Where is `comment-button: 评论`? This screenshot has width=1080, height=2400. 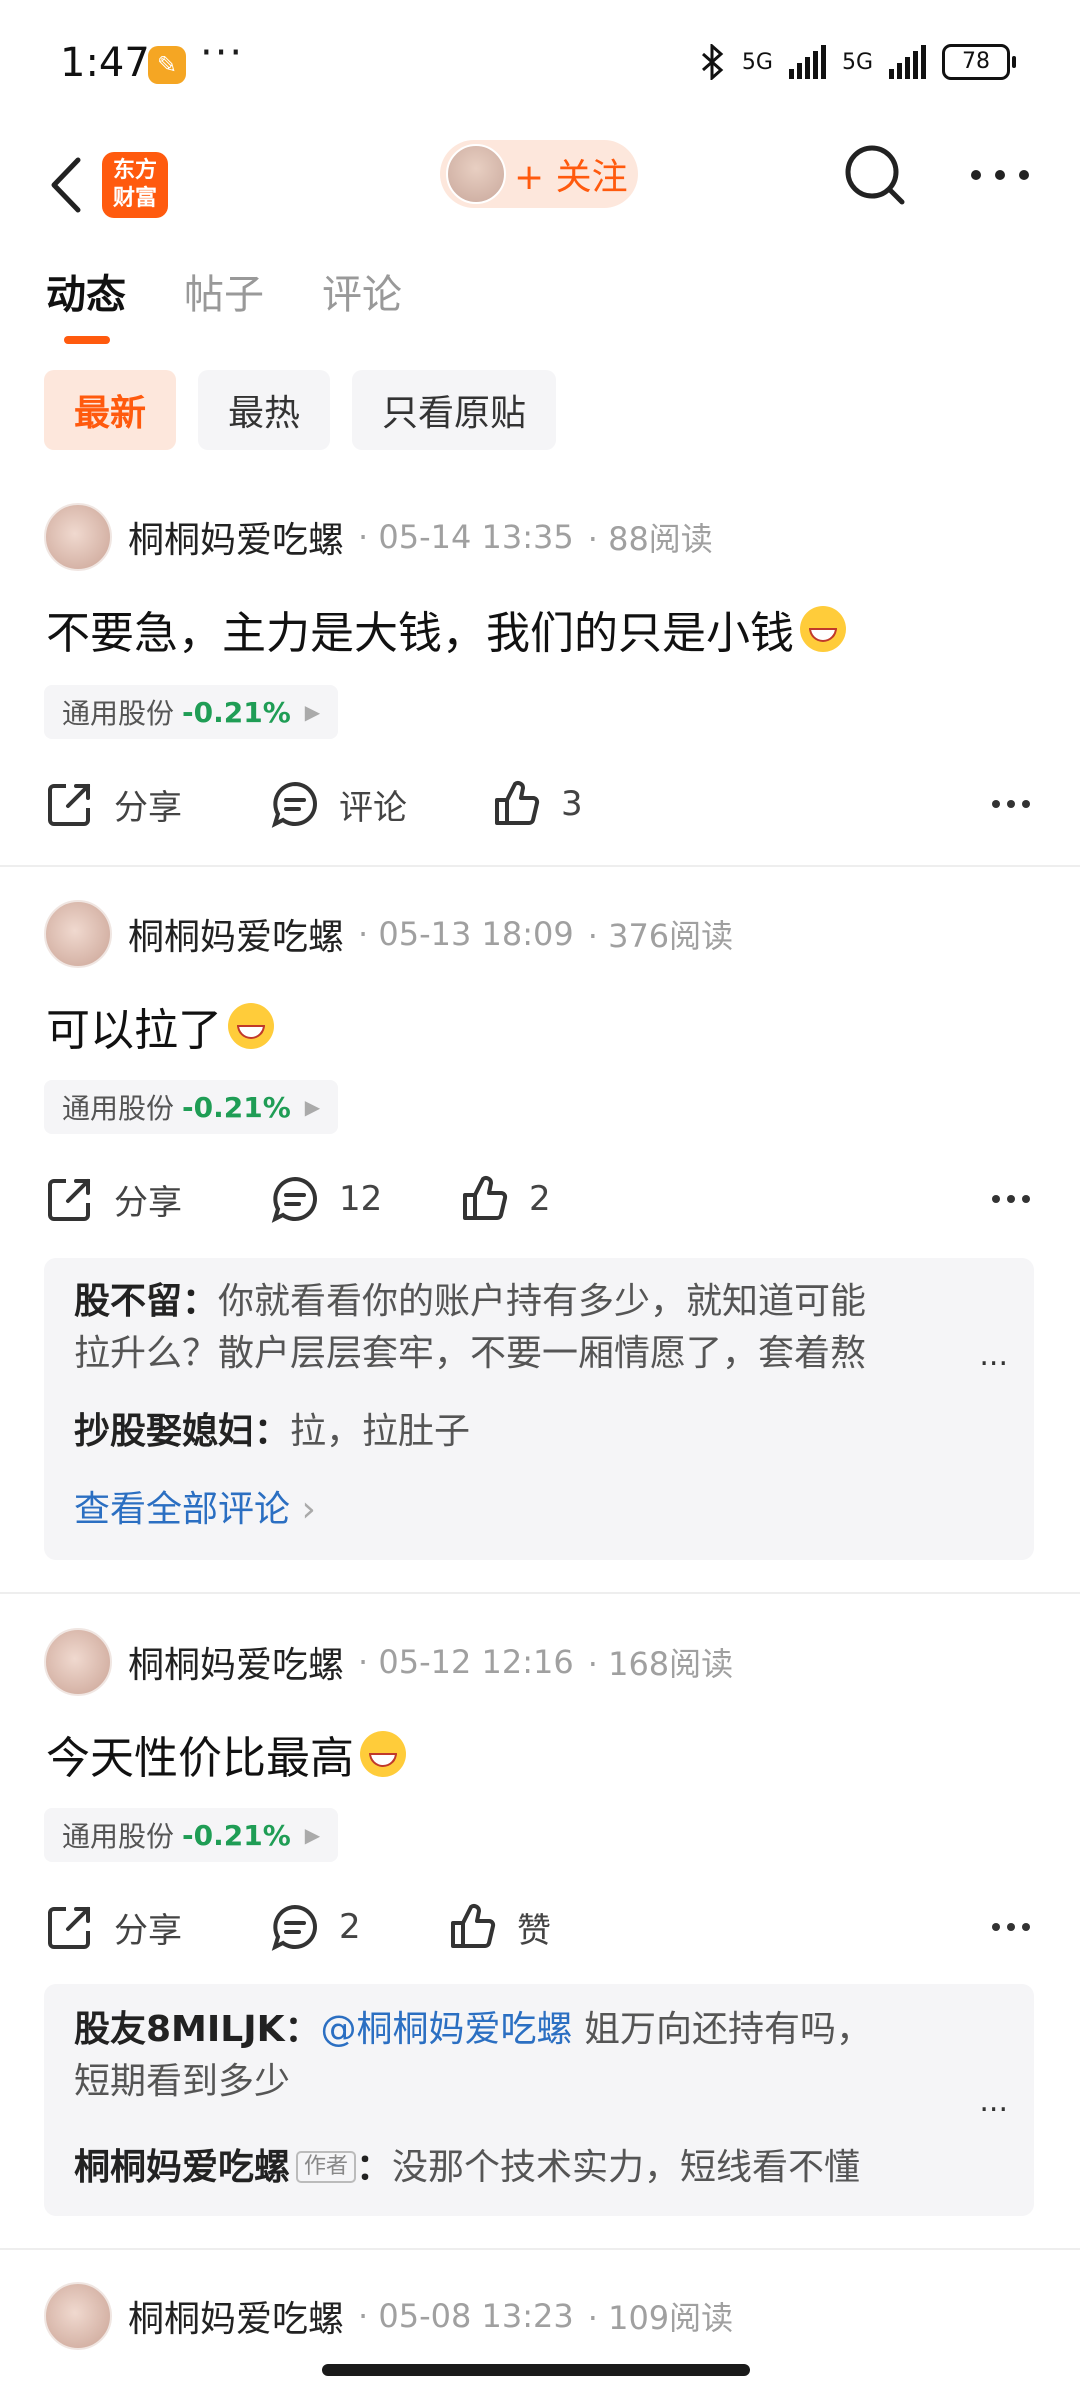
comment-button: 评论 is located at coordinates (380, 804).